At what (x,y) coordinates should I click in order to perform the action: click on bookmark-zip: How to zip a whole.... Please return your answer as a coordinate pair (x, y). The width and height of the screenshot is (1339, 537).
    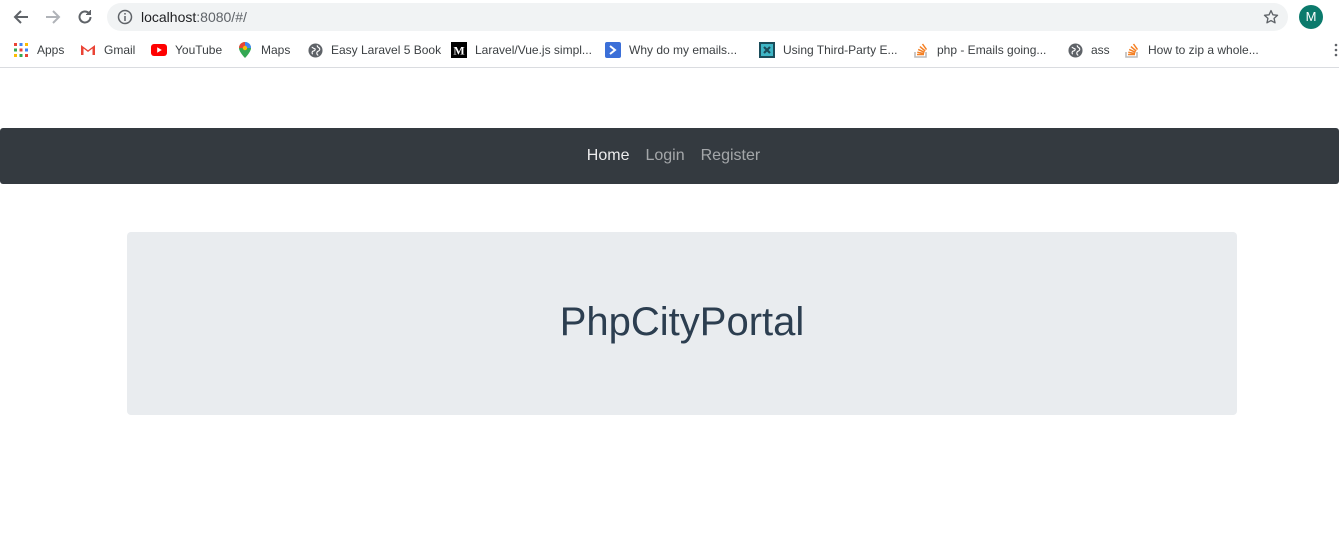
    Looking at the image, I should click on (1191, 50).